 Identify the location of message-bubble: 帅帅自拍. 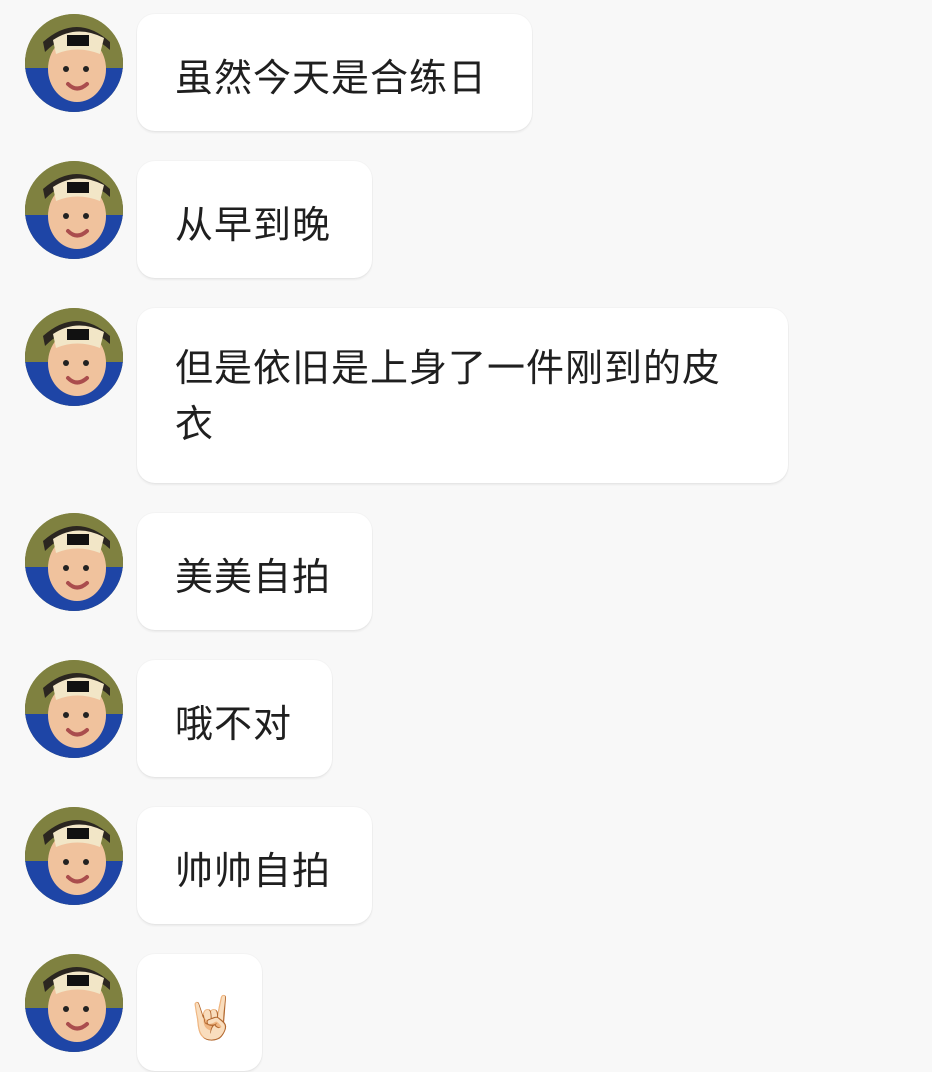
(254, 865).